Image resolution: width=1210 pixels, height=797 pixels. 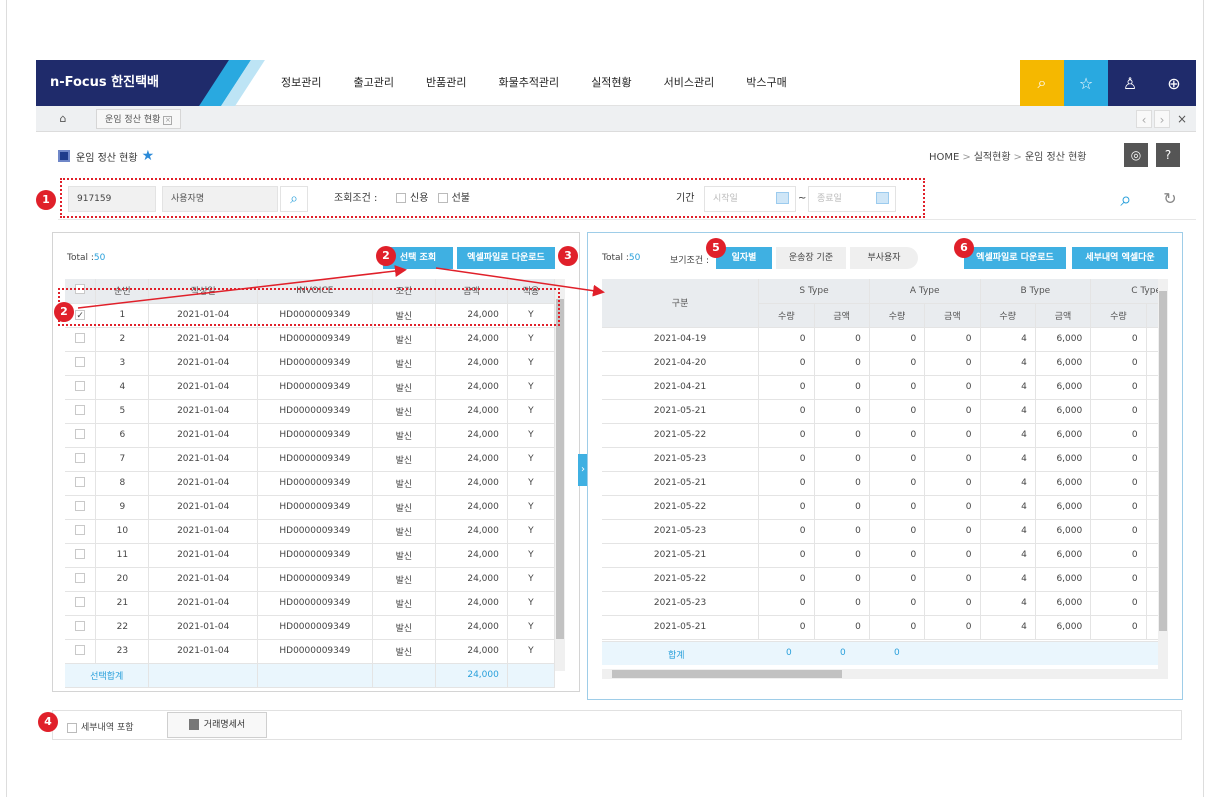 What do you see at coordinates (310, 627) in the screenshot?
I see `table-row: 22 2021-01-04 HD0000009349 발신 24,000 Y` at bounding box center [310, 627].